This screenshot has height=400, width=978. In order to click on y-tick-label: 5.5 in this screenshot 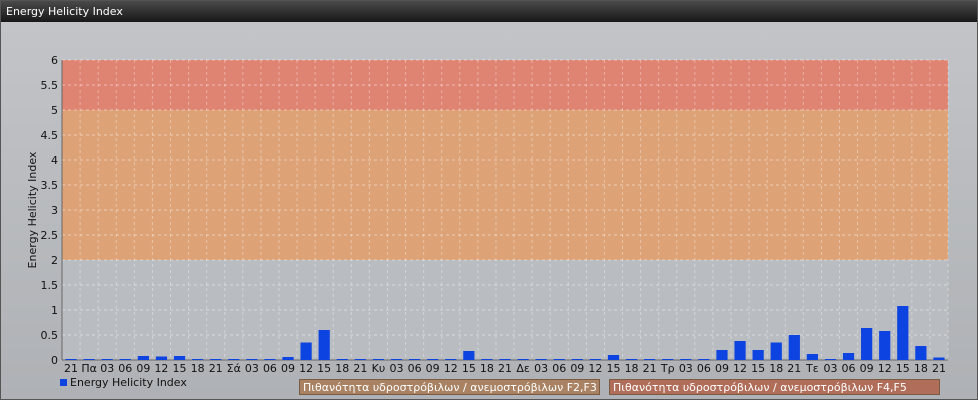, I will do `click(50, 85)`.